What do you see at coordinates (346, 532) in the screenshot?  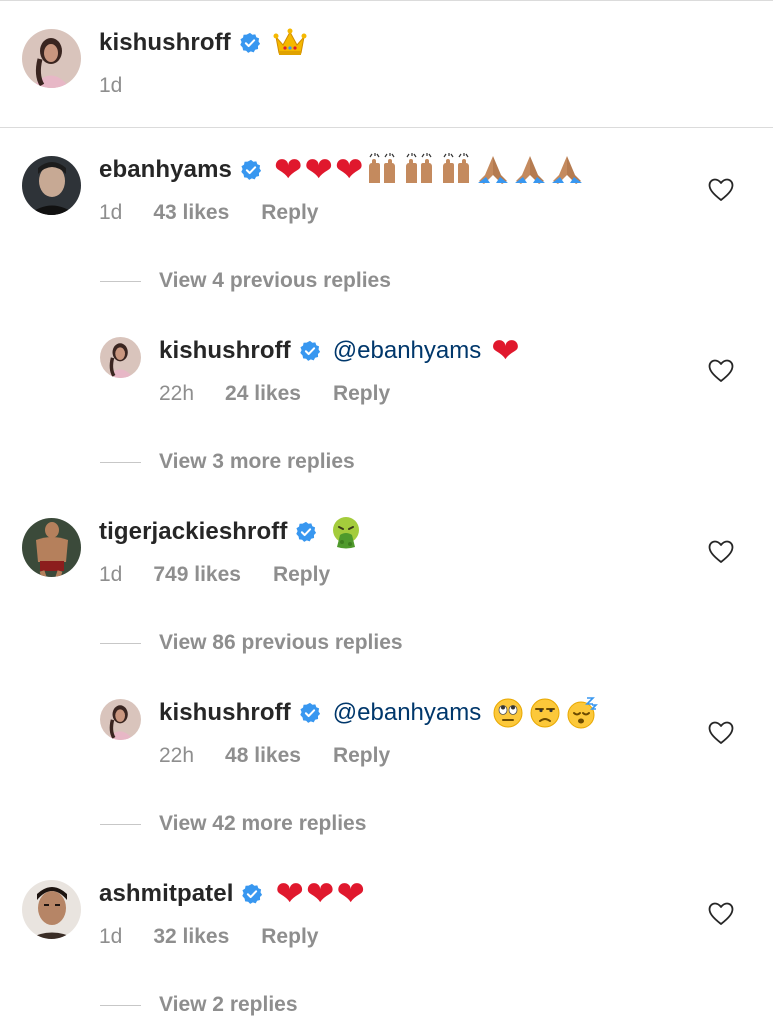 I see `vomiting-face-emoji-icon` at bounding box center [346, 532].